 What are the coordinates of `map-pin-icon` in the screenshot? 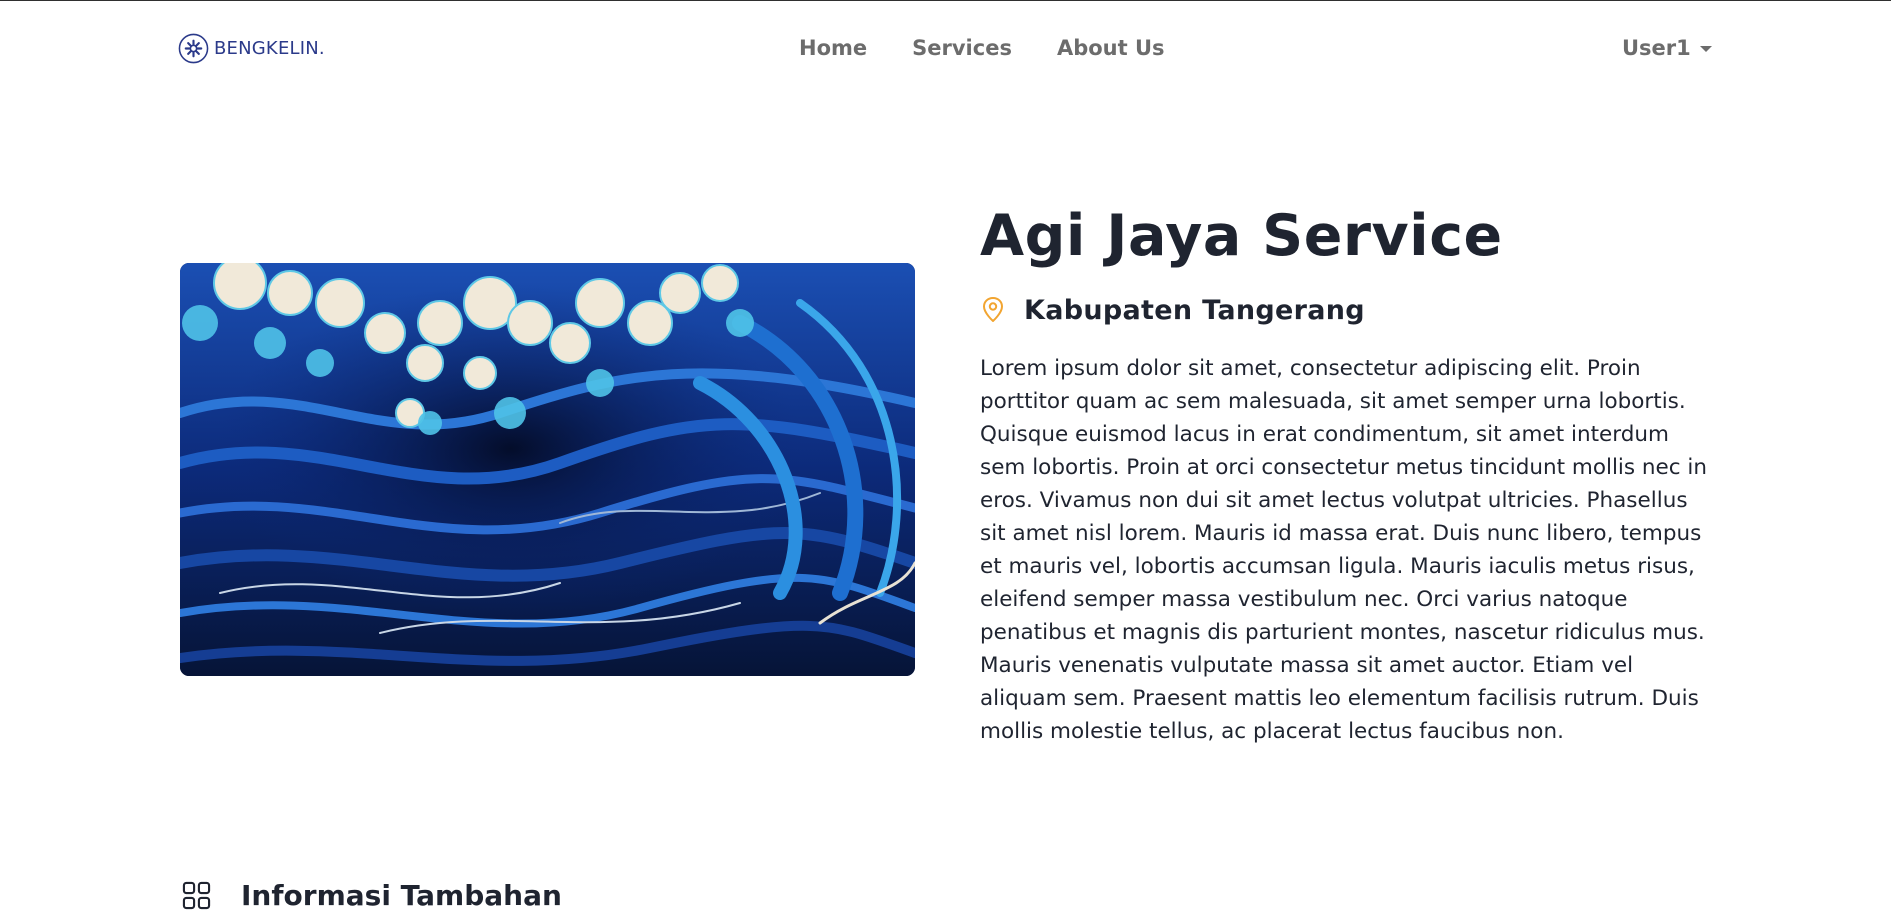 It's located at (993, 309).